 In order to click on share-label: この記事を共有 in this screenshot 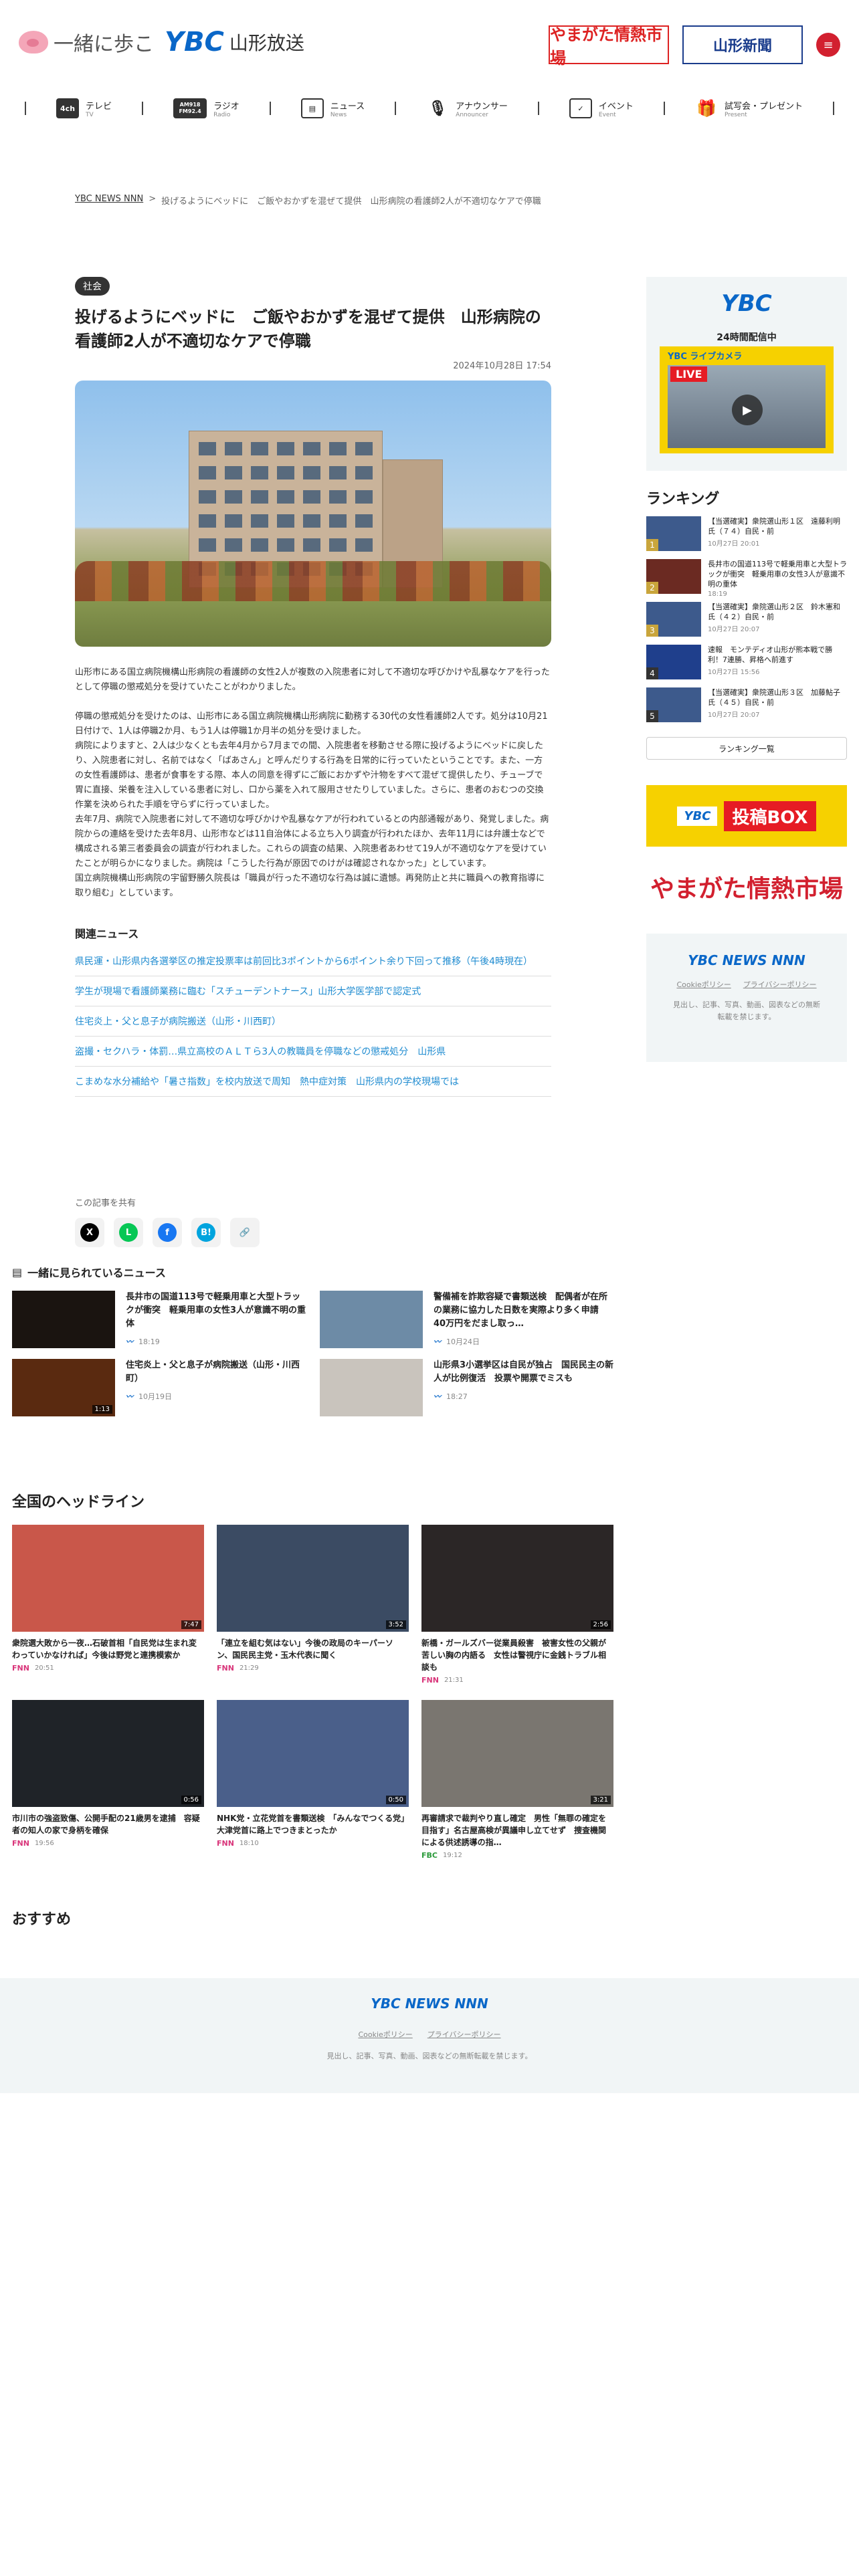, I will do `click(105, 1203)`.